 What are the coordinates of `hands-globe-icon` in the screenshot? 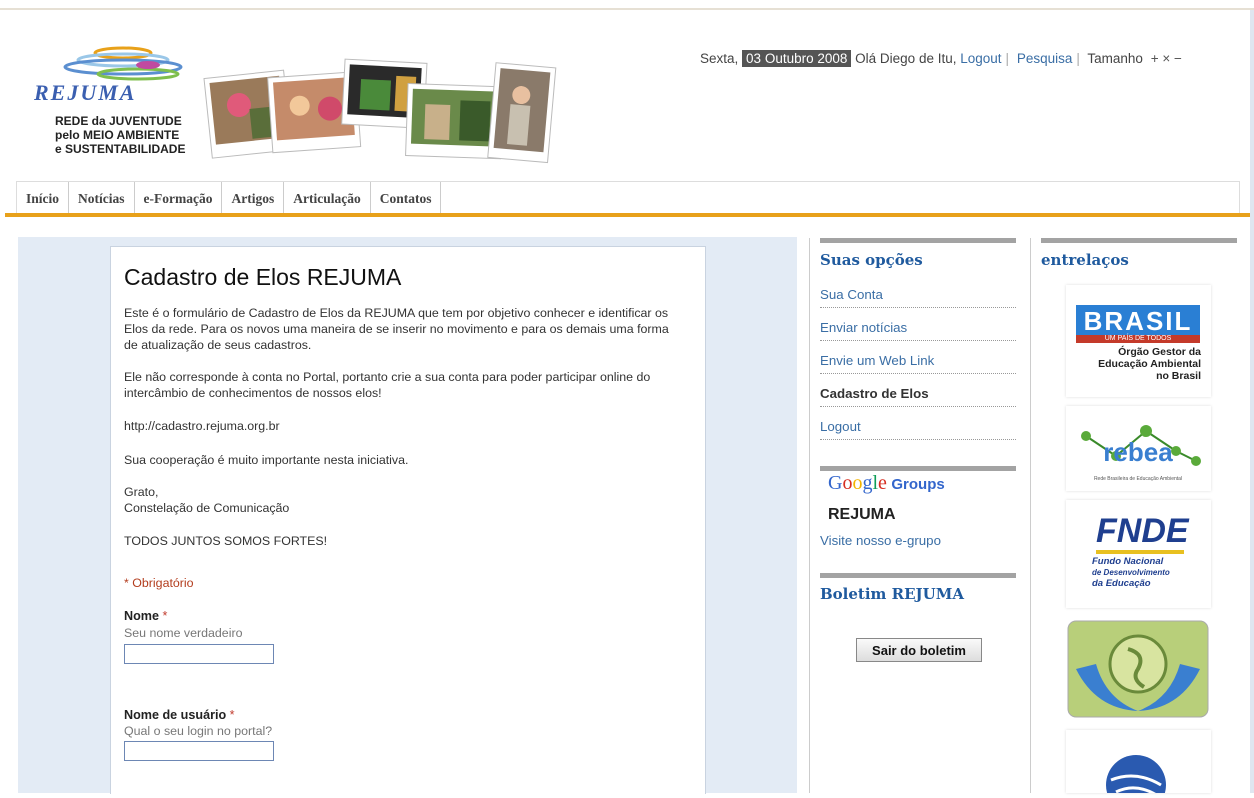 It's located at (1138, 669).